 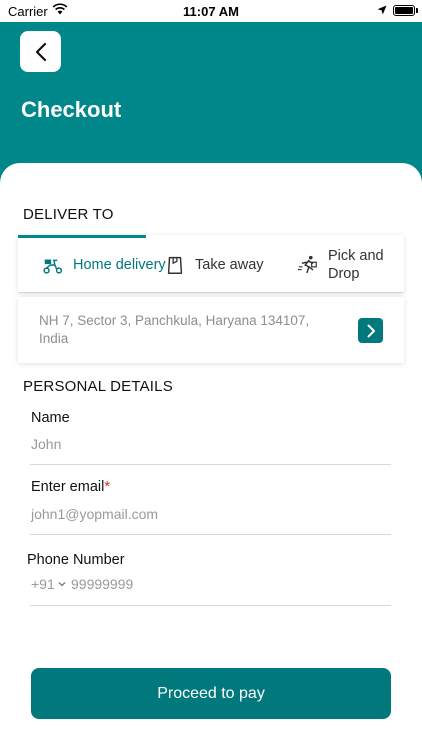 I want to click on personal-details-title: PERSONAL DETAILS, so click(x=98, y=386).